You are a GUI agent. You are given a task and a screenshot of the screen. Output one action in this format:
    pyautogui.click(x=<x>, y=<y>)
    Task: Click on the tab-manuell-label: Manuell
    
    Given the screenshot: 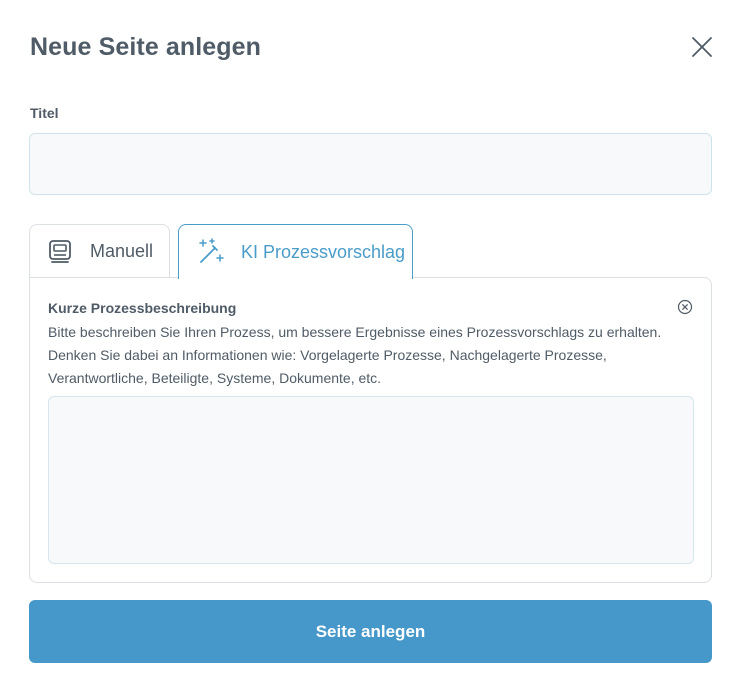 What is the action you would take?
    pyautogui.click(x=122, y=251)
    